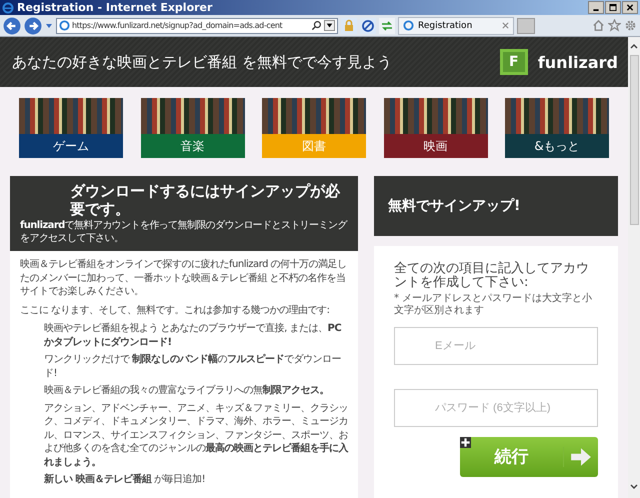 The height and width of the screenshot is (498, 640). Describe the element at coordinates (496, 407) in the screenshot. I see `input-field: パスワード (6文字以上)` at that location.